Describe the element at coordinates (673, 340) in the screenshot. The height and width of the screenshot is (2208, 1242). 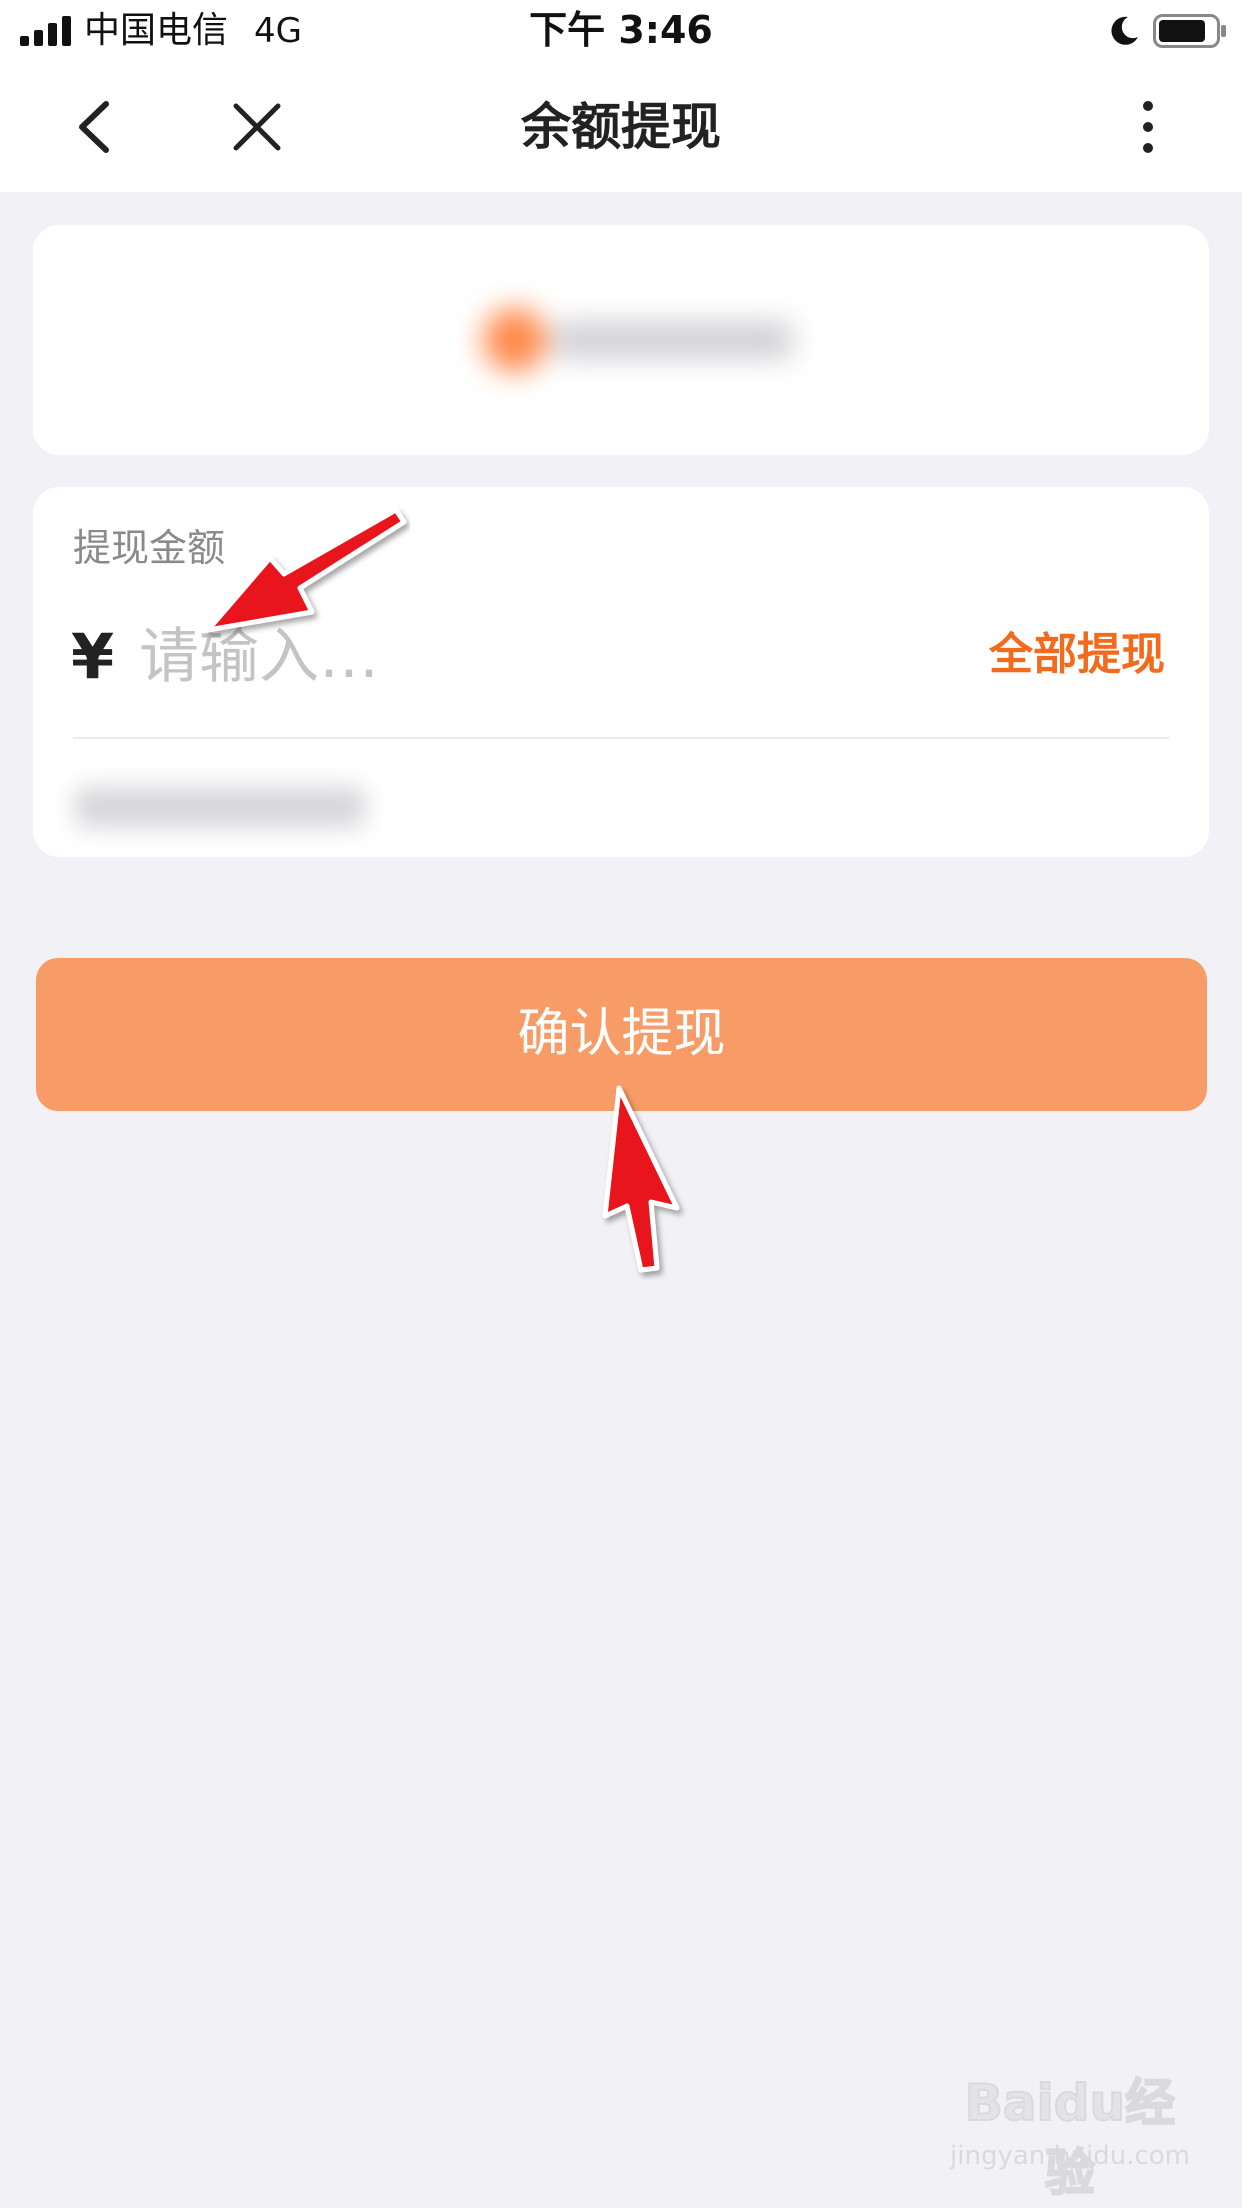
I see `account-name-placeholder` at that location.